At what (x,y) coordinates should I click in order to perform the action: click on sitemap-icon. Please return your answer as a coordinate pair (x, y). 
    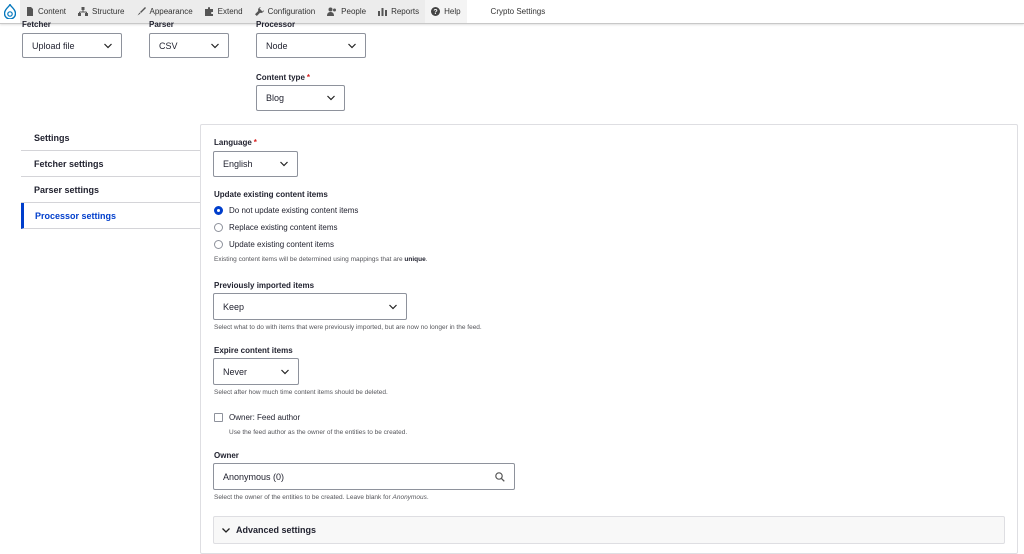
    Looking at the image, I should click on (83, 11).